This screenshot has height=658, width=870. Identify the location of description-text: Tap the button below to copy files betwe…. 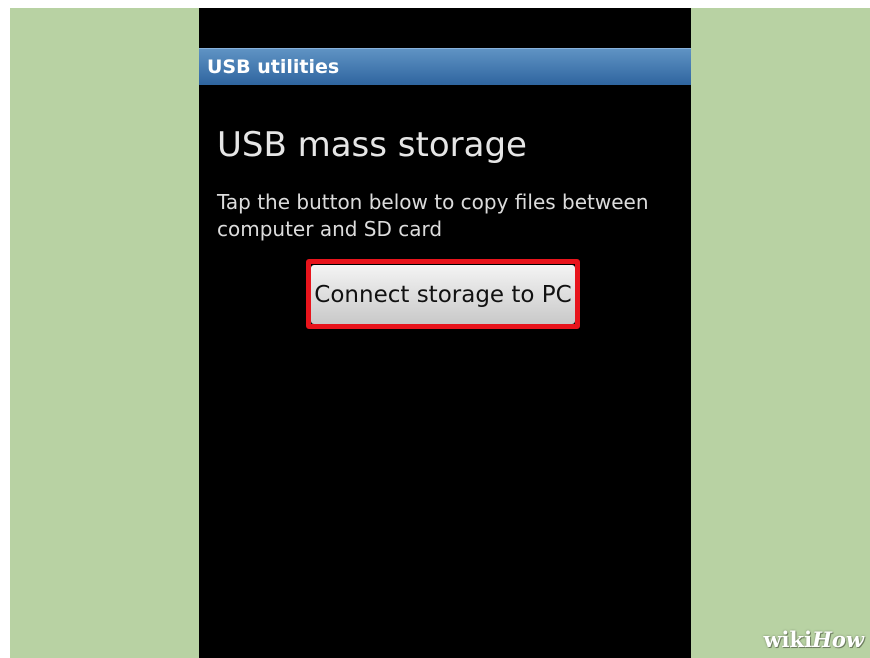
(433, 215).